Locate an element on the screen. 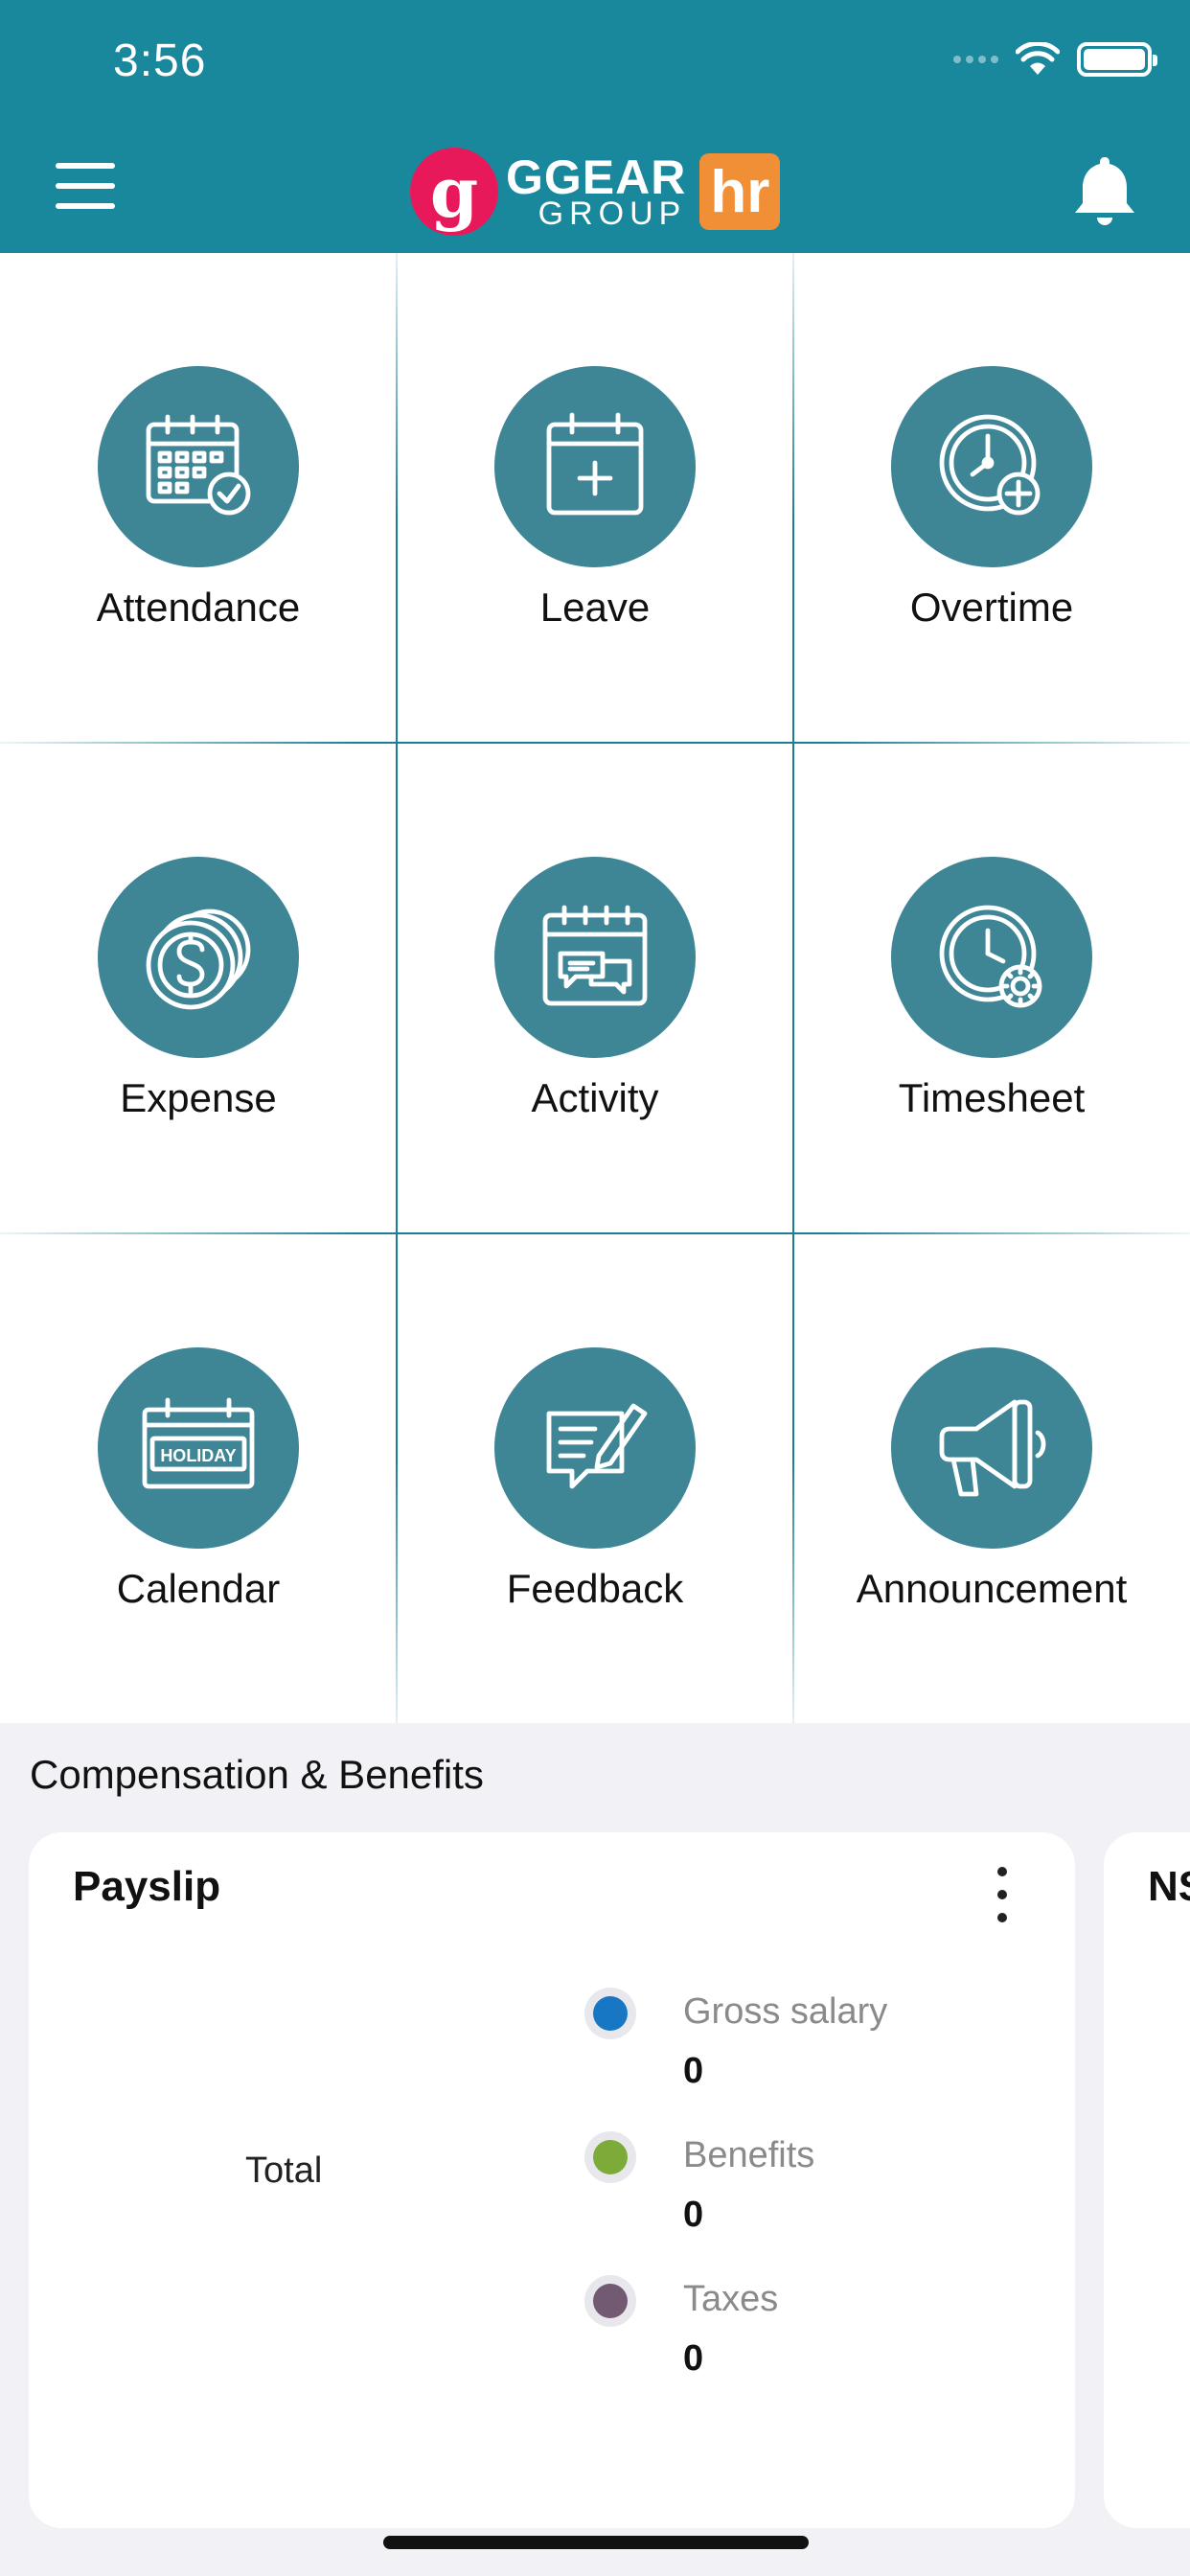 Image resolution: width=1190 pixels, height=2576 pixels. status-icons is located at coordinates (1055, 59).